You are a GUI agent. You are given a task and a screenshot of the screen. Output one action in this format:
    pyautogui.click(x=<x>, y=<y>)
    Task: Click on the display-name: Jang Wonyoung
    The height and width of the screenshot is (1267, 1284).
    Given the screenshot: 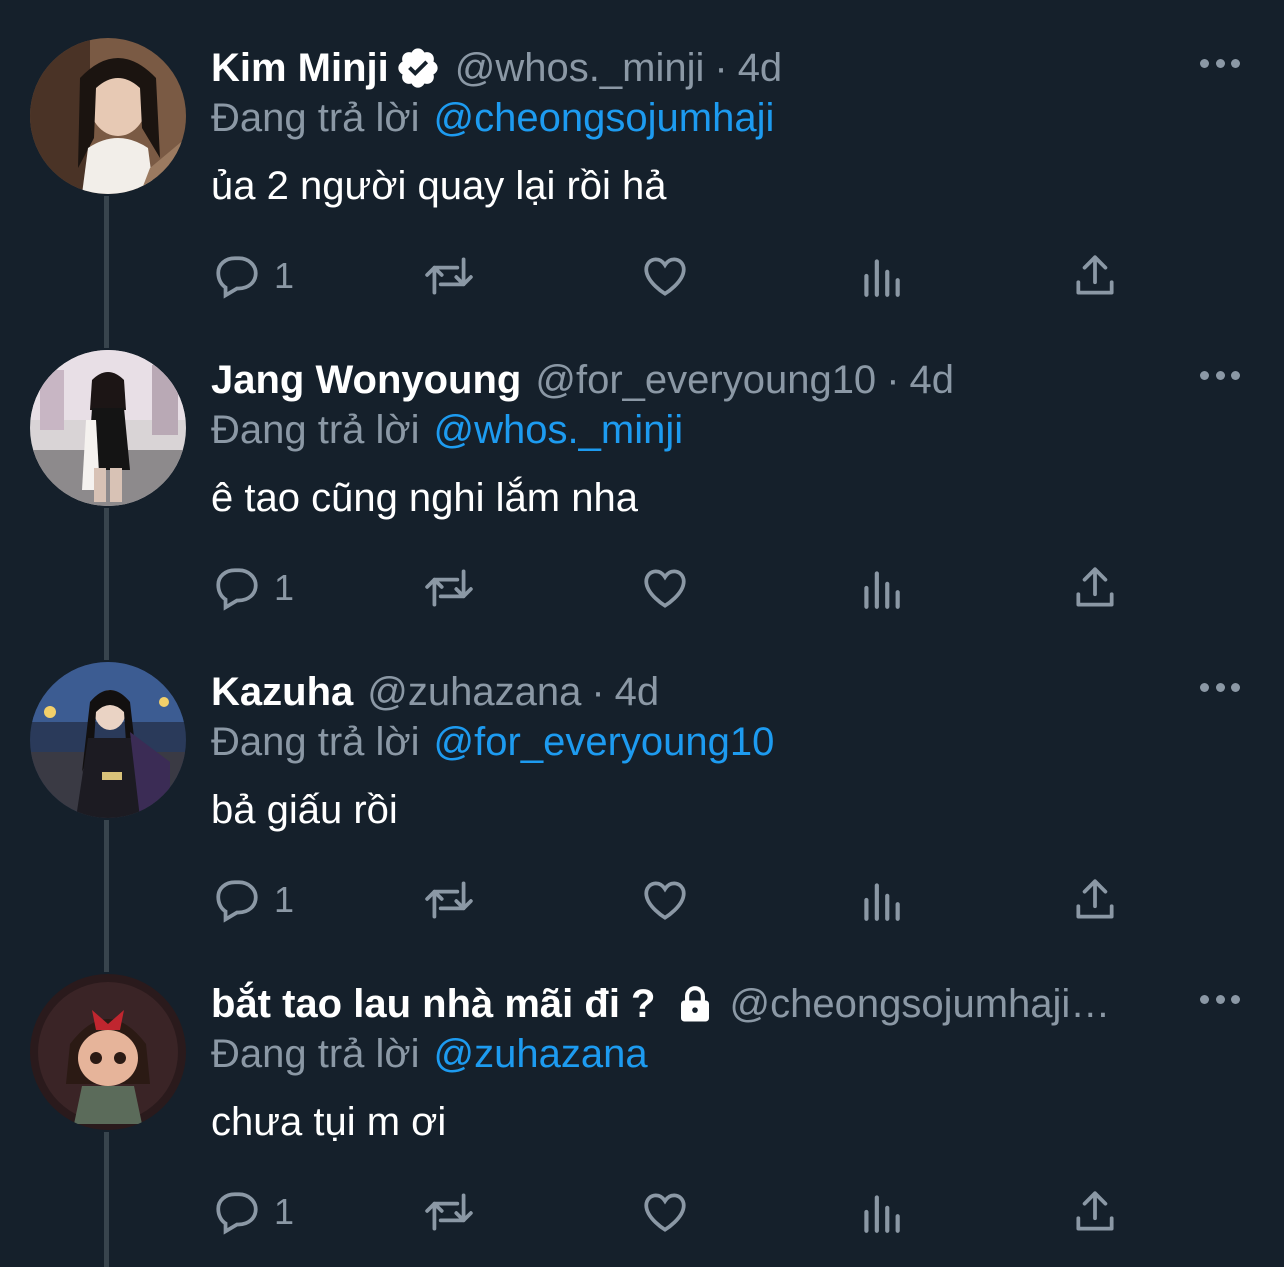 What is the action you would take?
    pyautogui.click(x=366, y=380)
    